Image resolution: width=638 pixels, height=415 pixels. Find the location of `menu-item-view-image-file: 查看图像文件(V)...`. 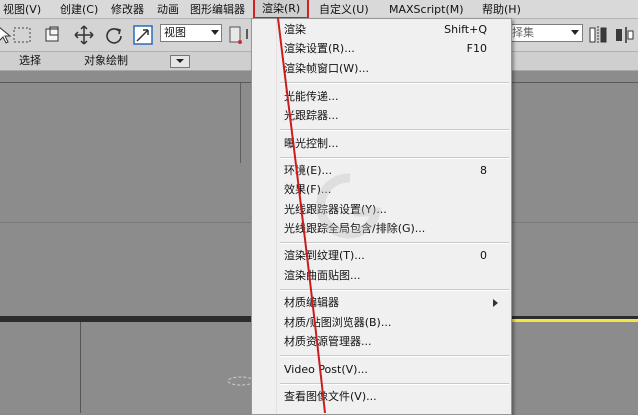

menu-item-view-image-file: 查看图像文件(V)... is located at coordinates (330, 397).